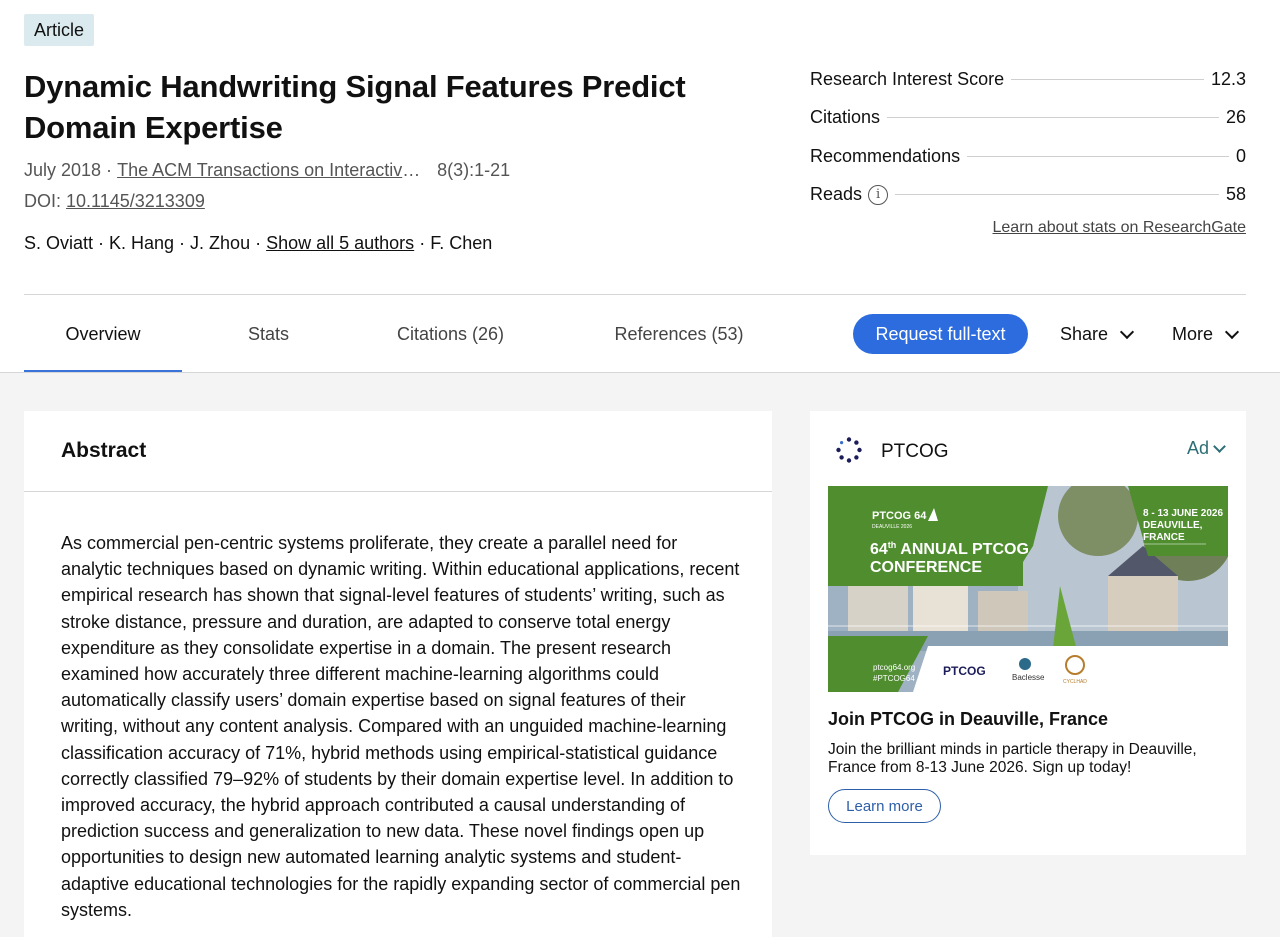  I want to click on stat-label-wrap: Reads i, so click(849, 194).